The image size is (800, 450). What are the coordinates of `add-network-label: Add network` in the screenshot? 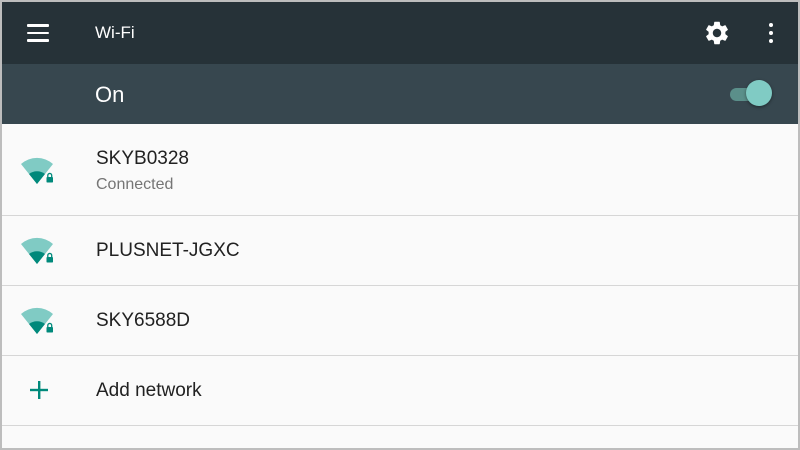 It's located at (149, 390).